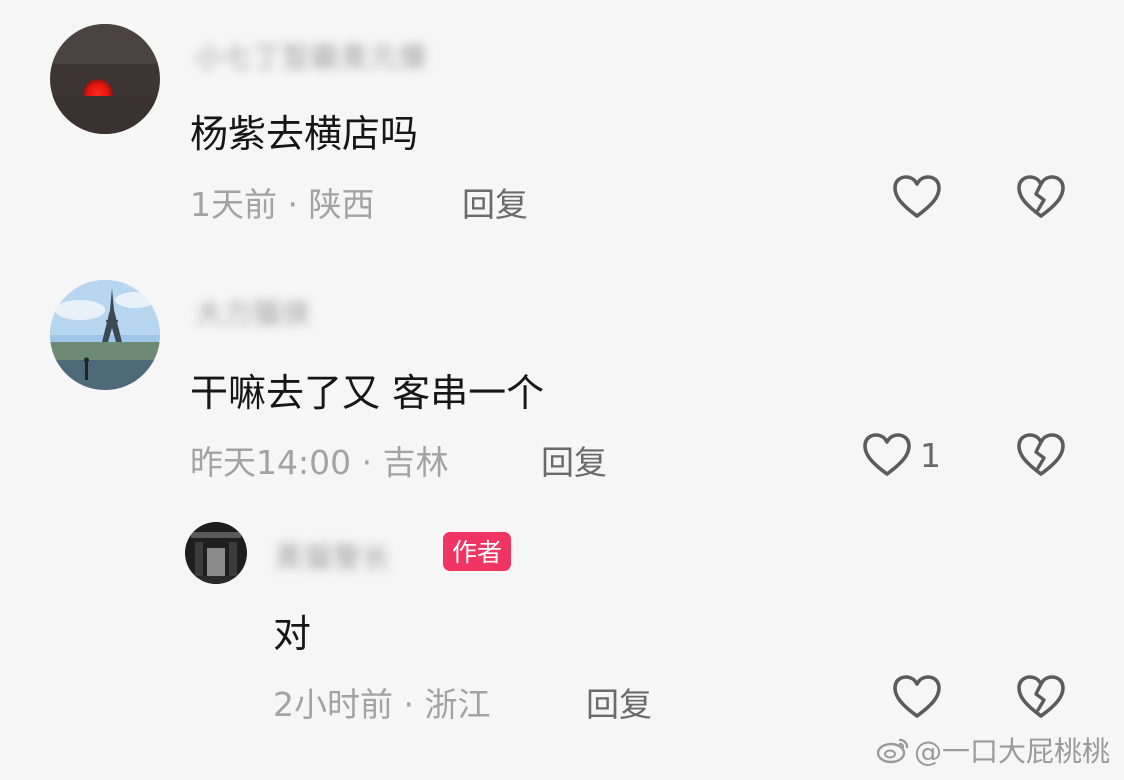  Describe the element at coordinates (893, 750) in the screenshot. I see `weibo-logo-icon` at that location.